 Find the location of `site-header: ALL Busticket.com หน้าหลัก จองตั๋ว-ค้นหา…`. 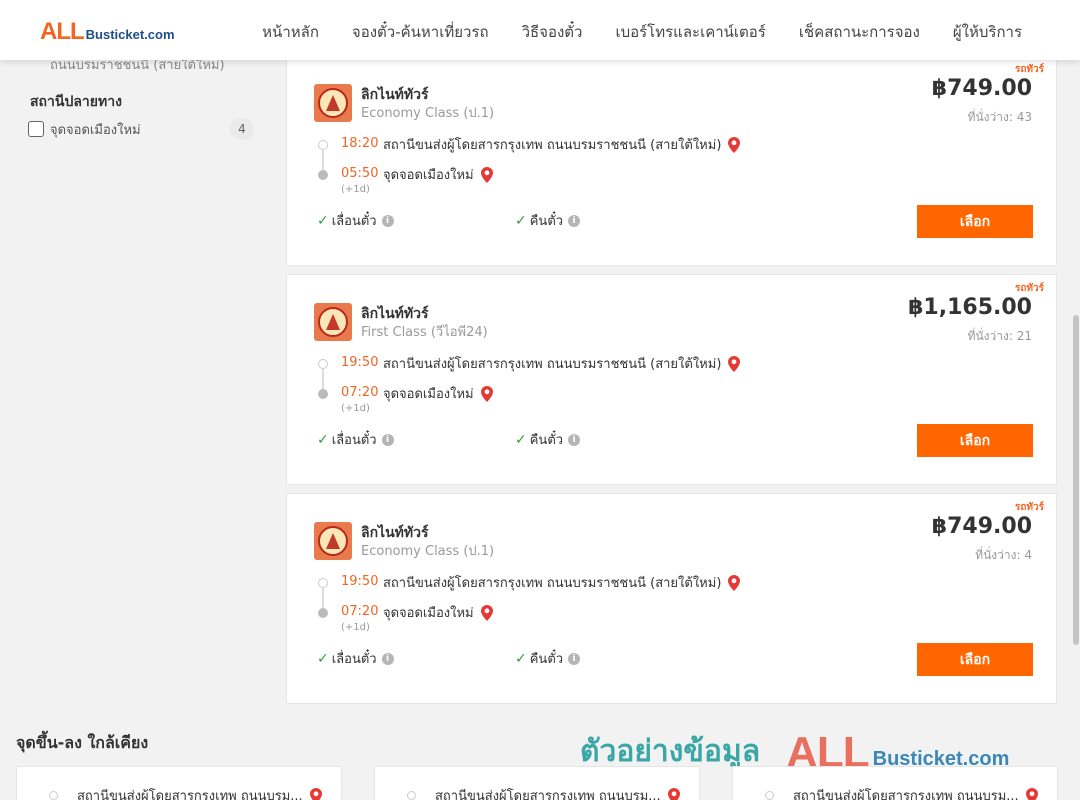

site-header: ALL Busticket.com หน้าหลัก จองตั๋ว-ค้นหา… is located at coordinates (540, 30).